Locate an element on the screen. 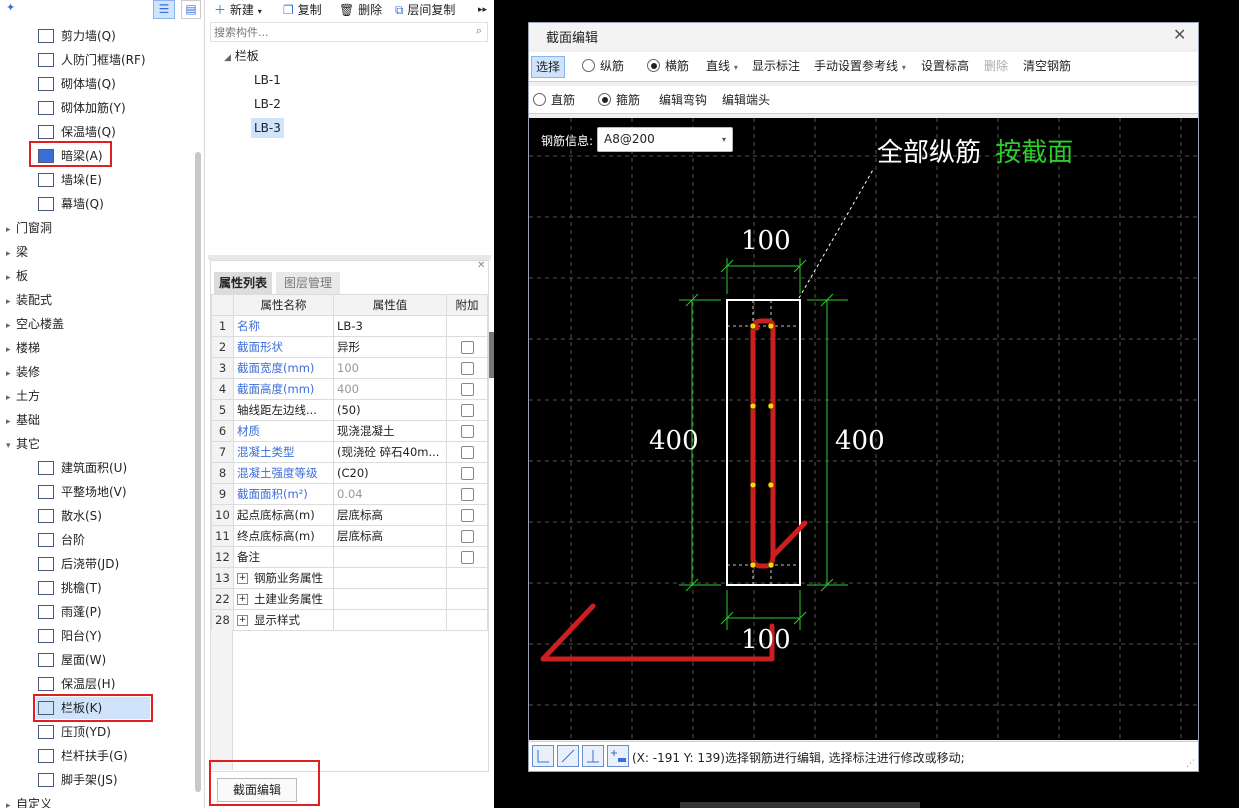  tree-item-masonry-wall: 砌体墙(Q) is located at coordinates (77, 84).